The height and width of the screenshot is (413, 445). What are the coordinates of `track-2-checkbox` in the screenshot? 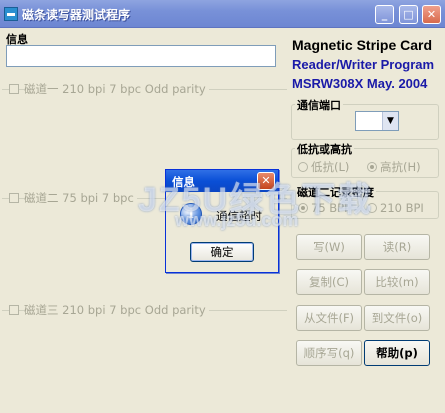 It's located at (14, 198).